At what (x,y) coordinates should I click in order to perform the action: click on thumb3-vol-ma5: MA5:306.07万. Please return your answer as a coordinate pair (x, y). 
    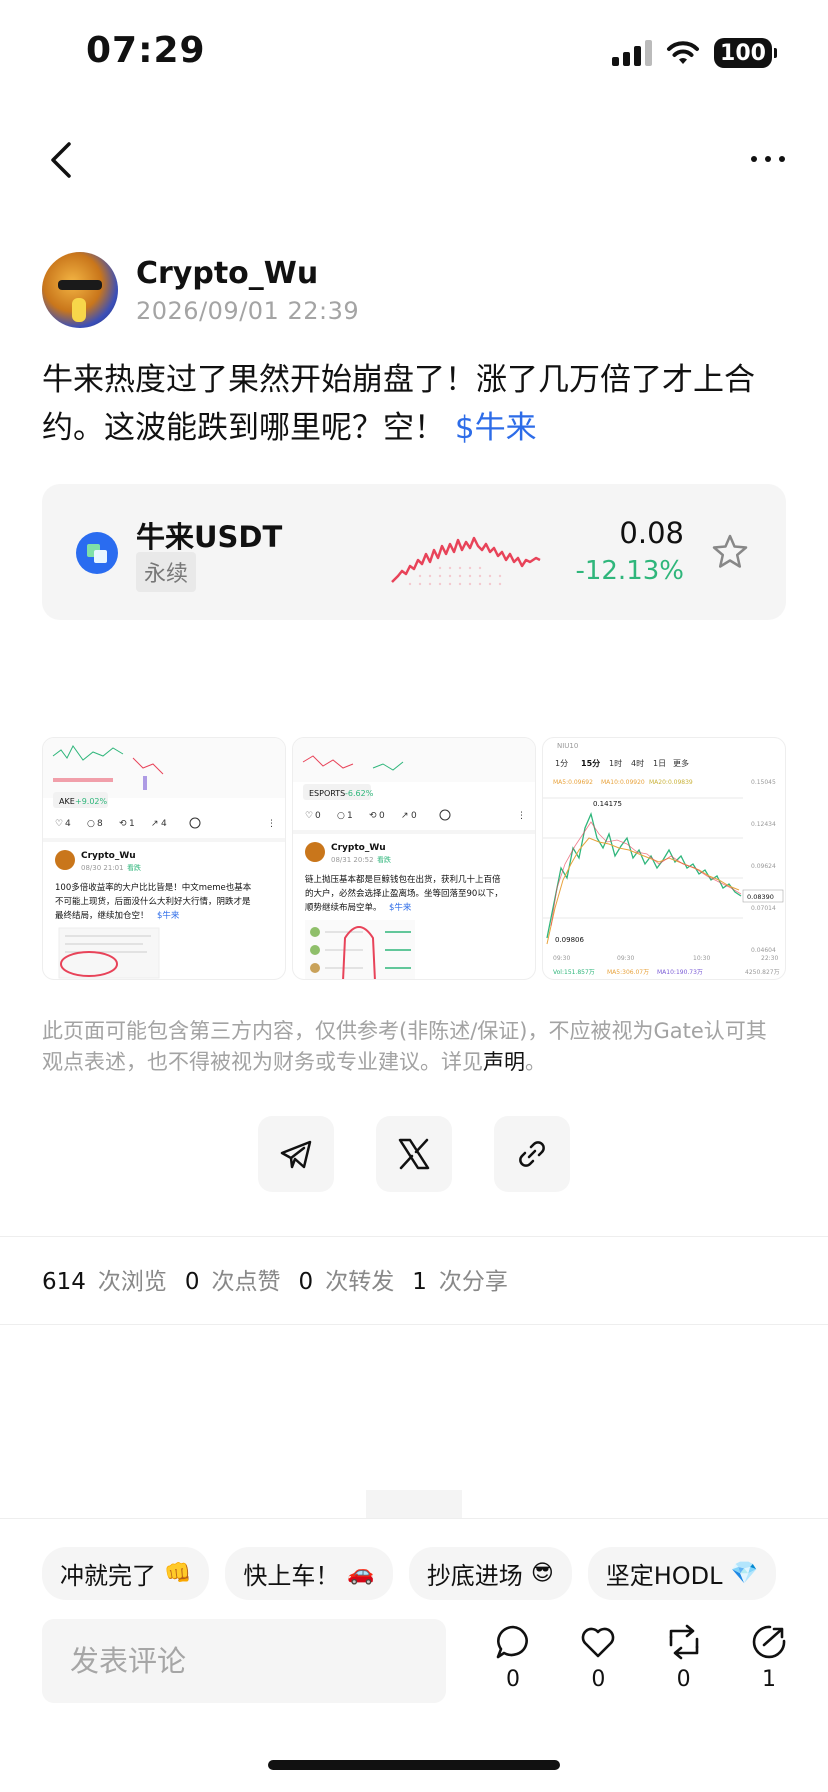
    Looking at the image, I should click on (628, 972).